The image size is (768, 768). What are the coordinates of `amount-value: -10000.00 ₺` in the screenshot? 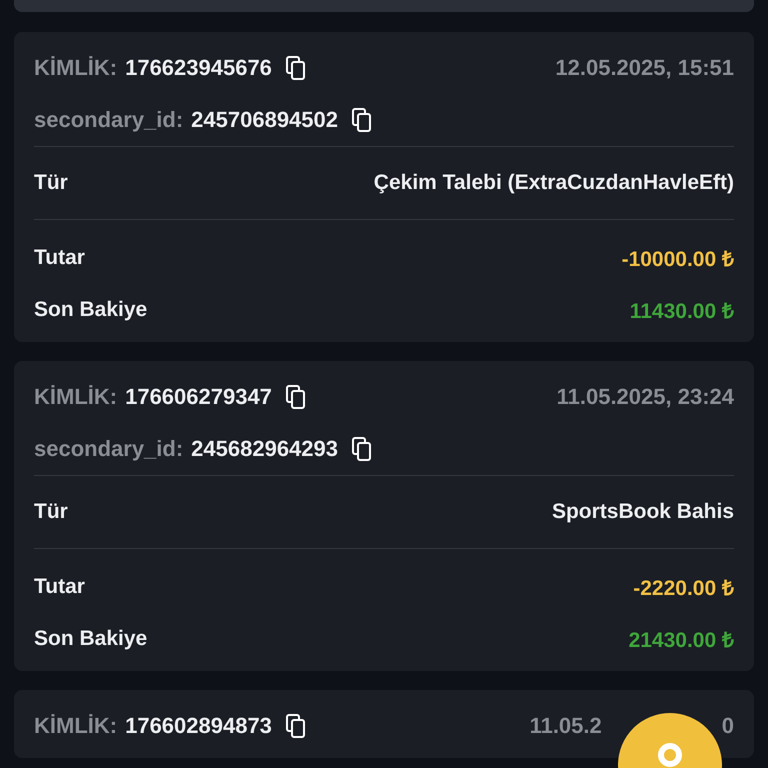 It's located at (678, 259).